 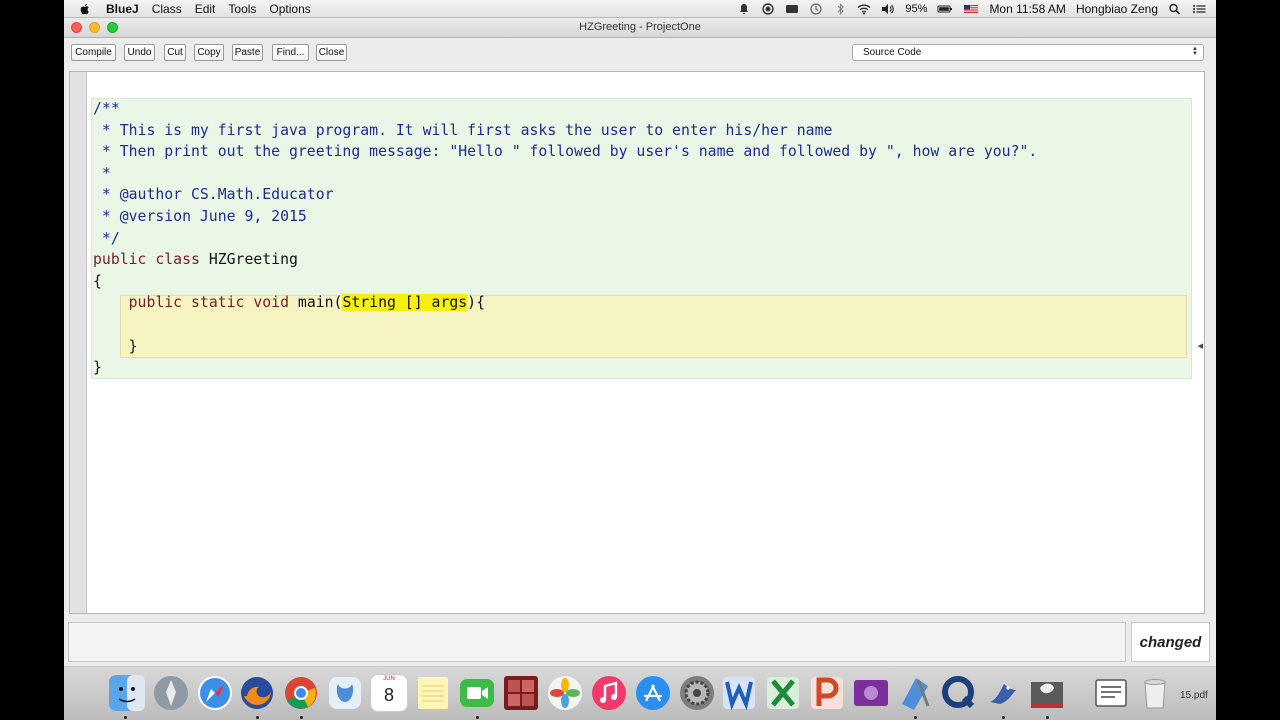 I want to click on volume-icon, so click(x=888, y=9).